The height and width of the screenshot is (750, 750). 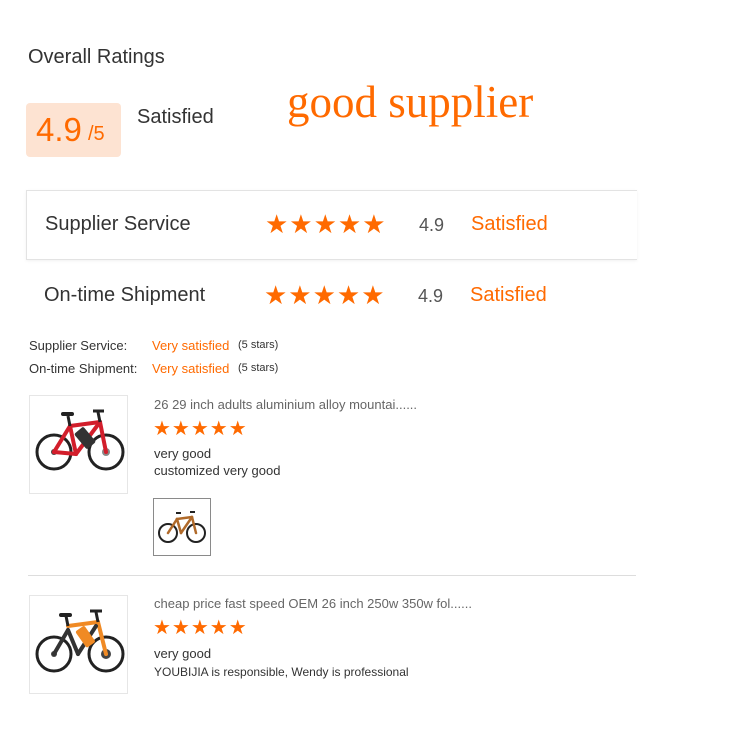 I want to click on rating-row-supplier-service: Supplier Service ★★★★★ 4.9 Satisfied, so click(x=331, y=225).